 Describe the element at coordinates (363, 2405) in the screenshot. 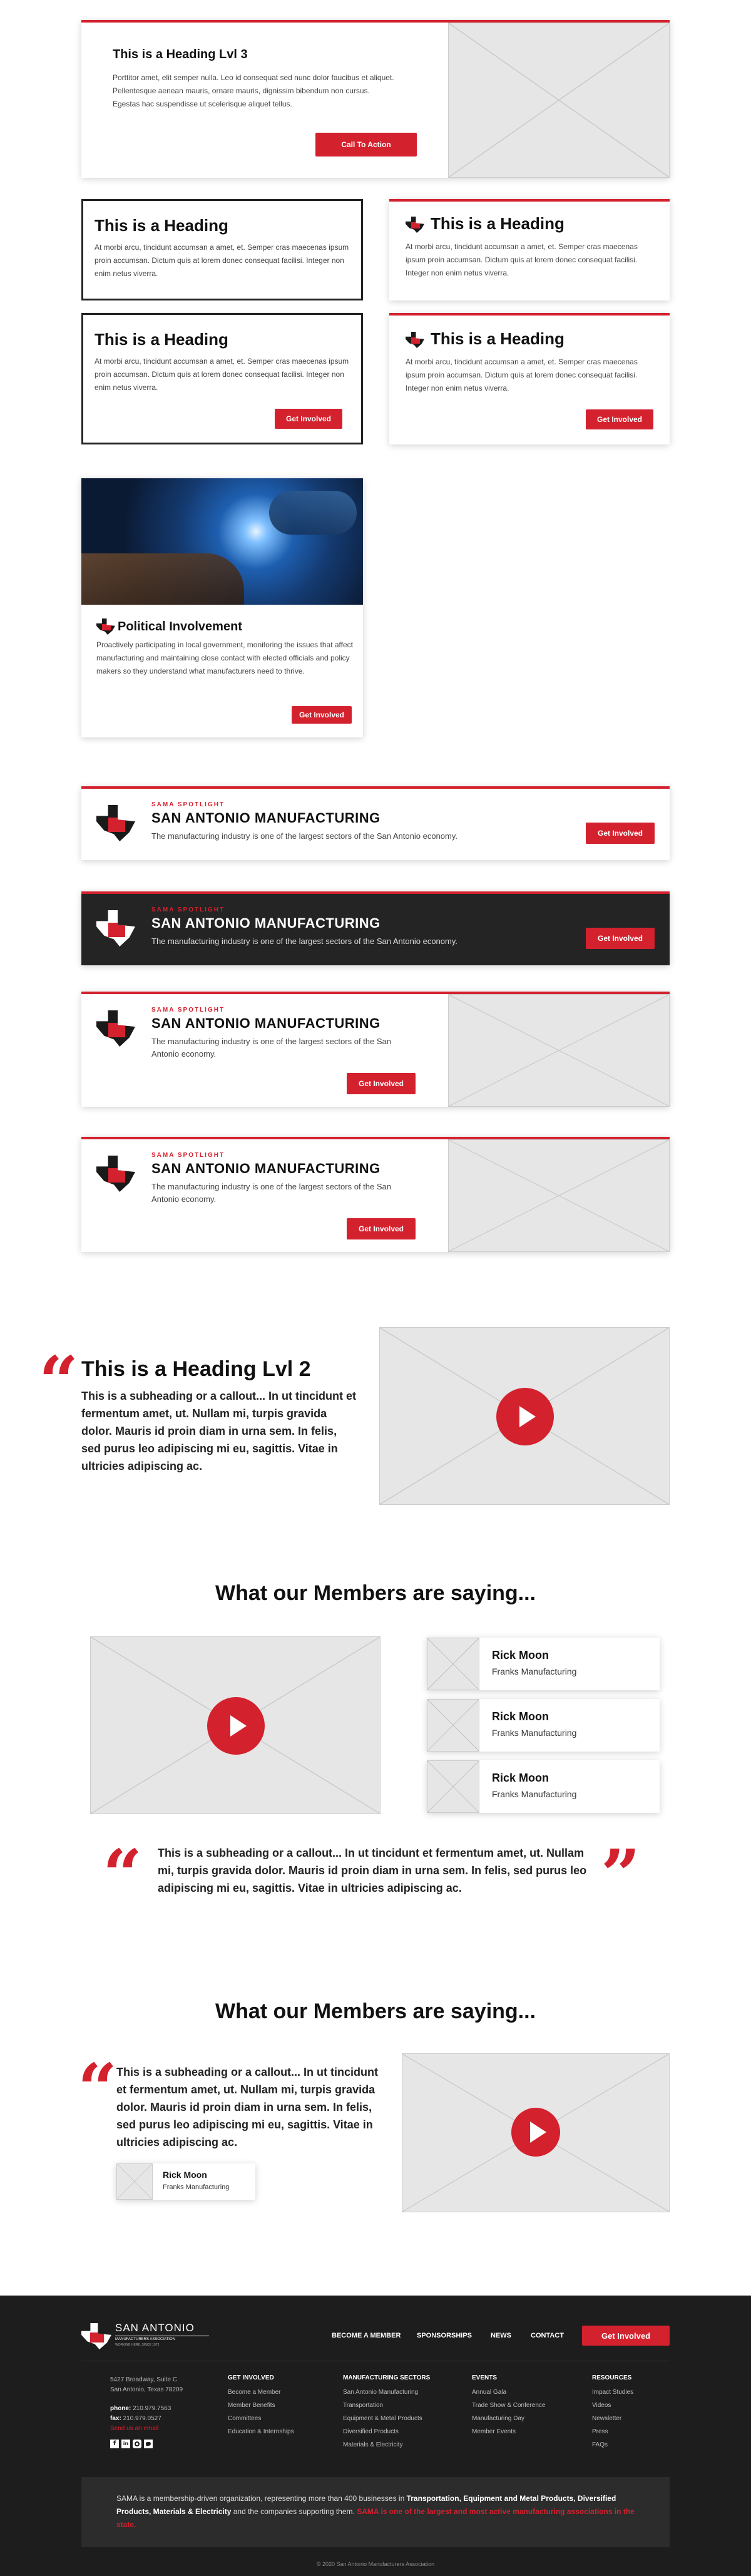

I see `column-link: Transportation` at that location.